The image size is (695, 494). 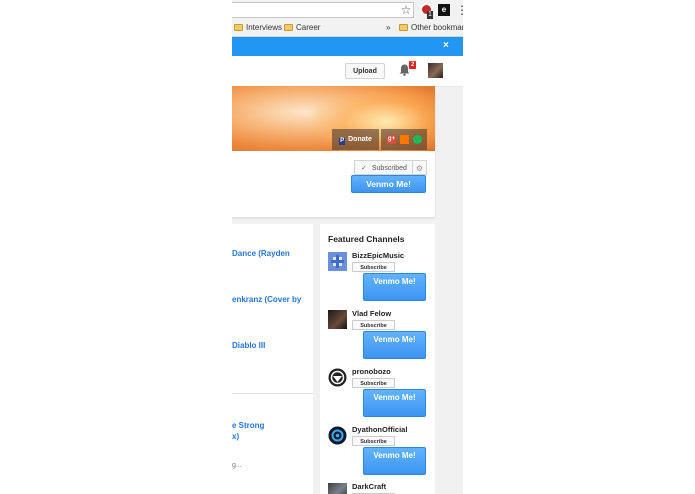 What do you see at coordinates (369, 486) in the screenshot?
I see `channel-name: DarkCraft` at bounding box center [369, 486].